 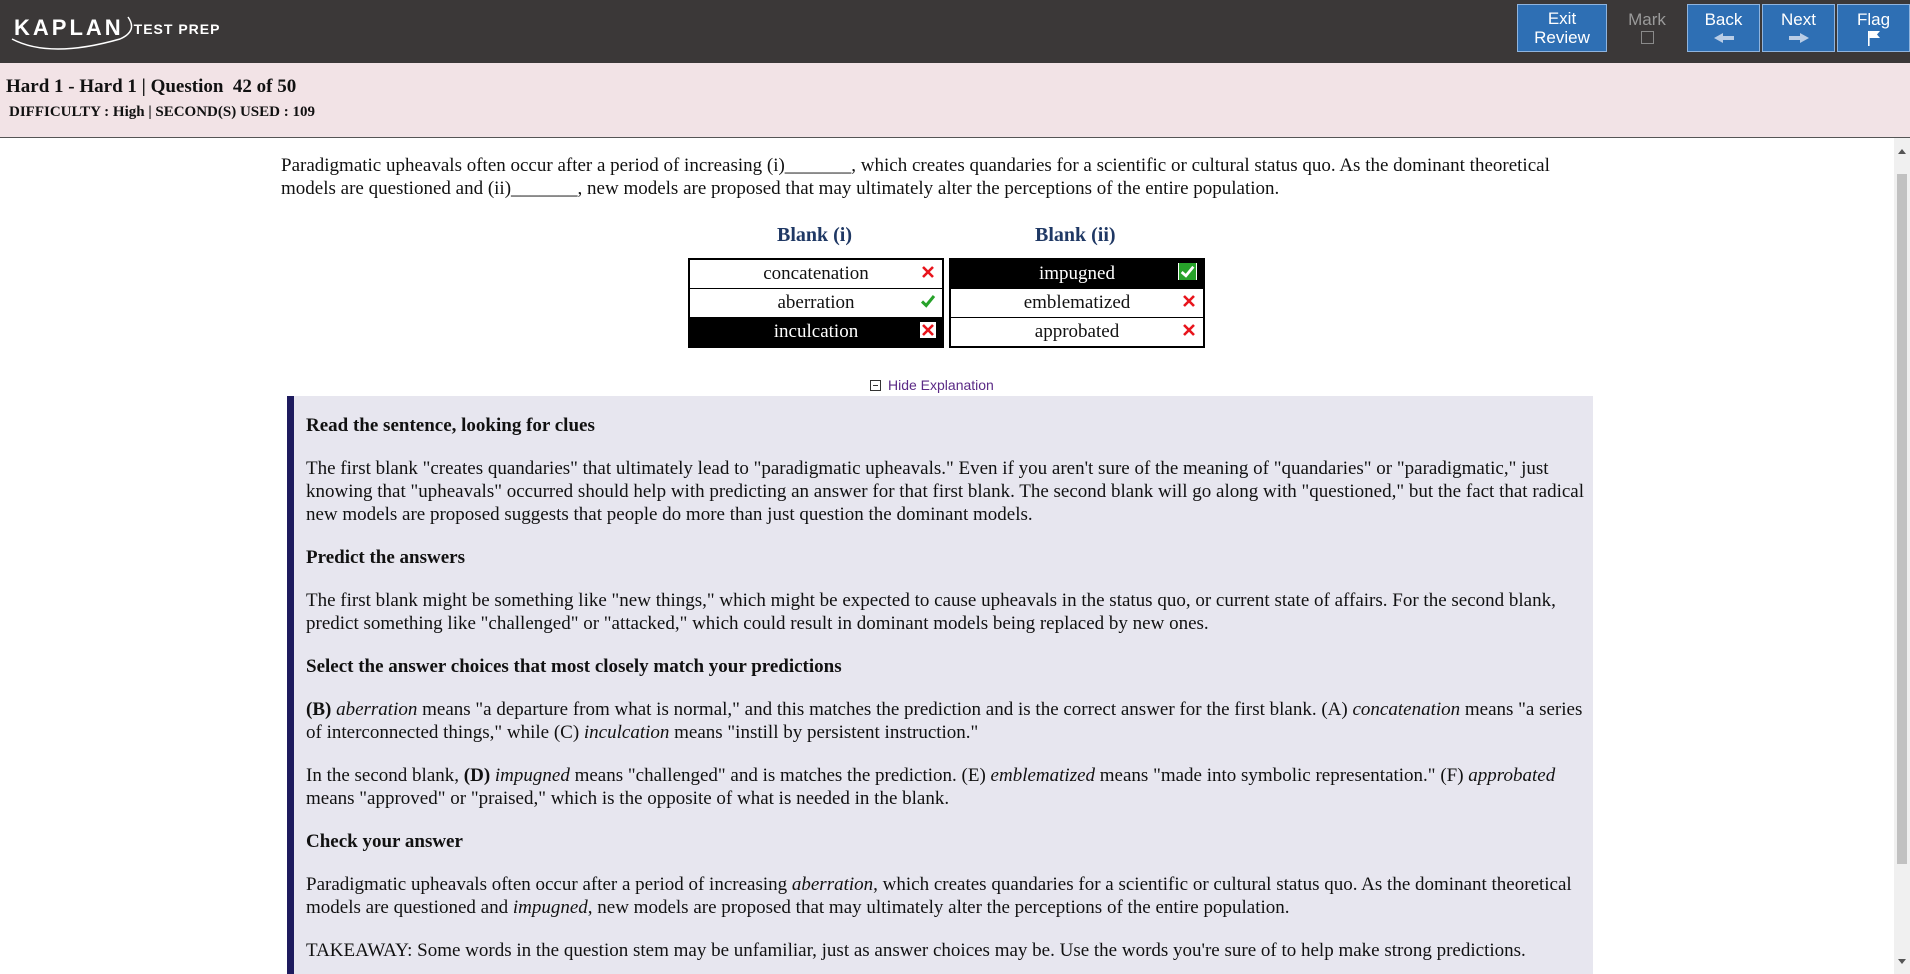 What do you see at coordinates (385, 775) in the screenshot?
I see `explanation-text: In the second blank,` at bounding box center [385, 775].